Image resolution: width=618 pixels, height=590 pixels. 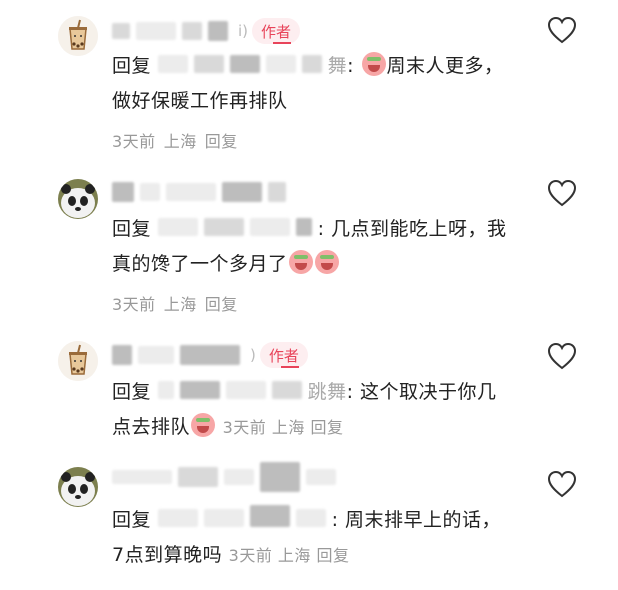 What do you see at coordinates (309, 410) in the screenshot?
I see `comment-text: 回复 跳舞: 这个取决于你几点去排队 3天前 上海 回复` at bounding box center [309, 410].